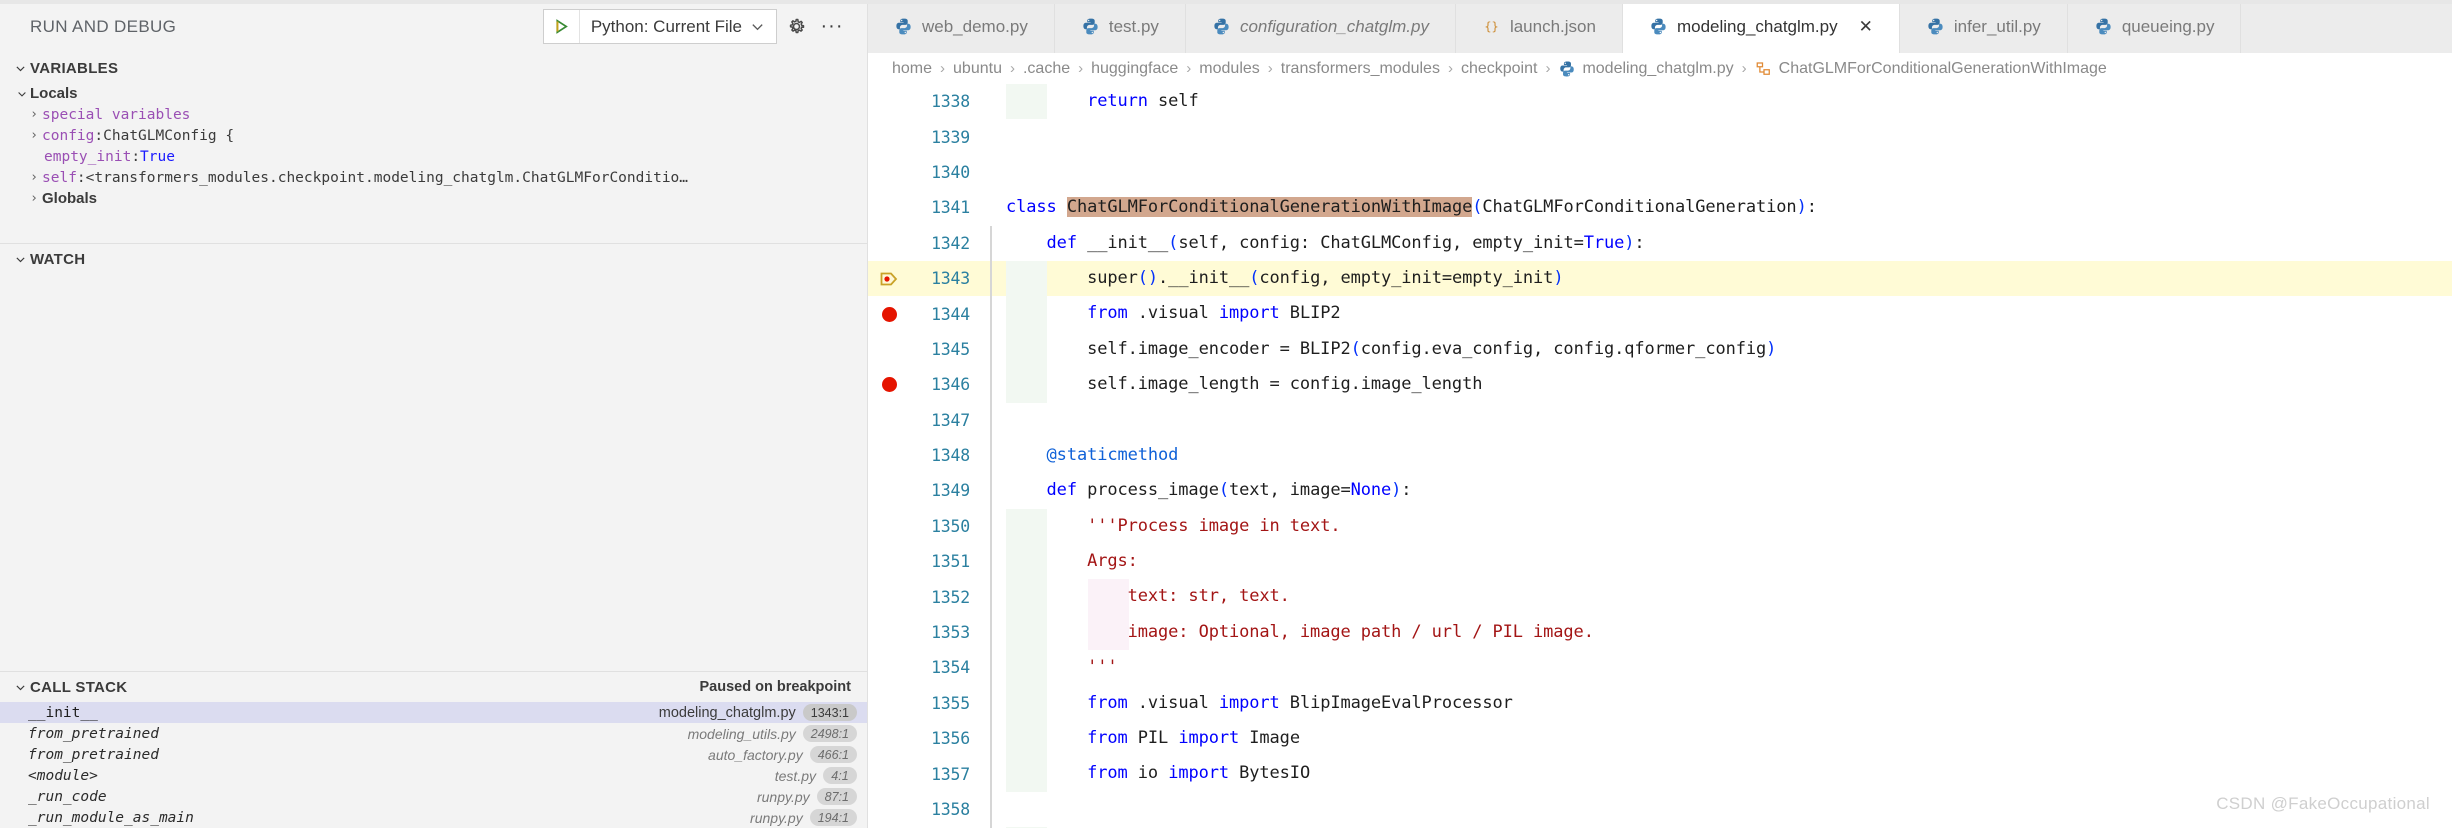  I want to click on code-line: 1350 '''Process image in text., so click(1660, 526).